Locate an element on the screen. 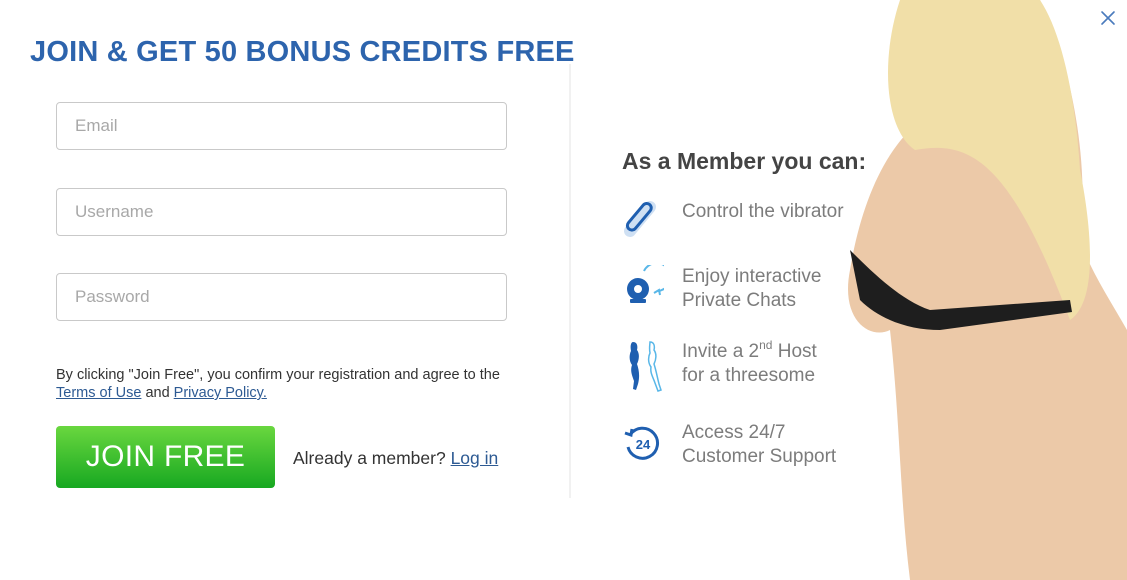  benefit-line-post: Host is located at coordinates (794, 351).